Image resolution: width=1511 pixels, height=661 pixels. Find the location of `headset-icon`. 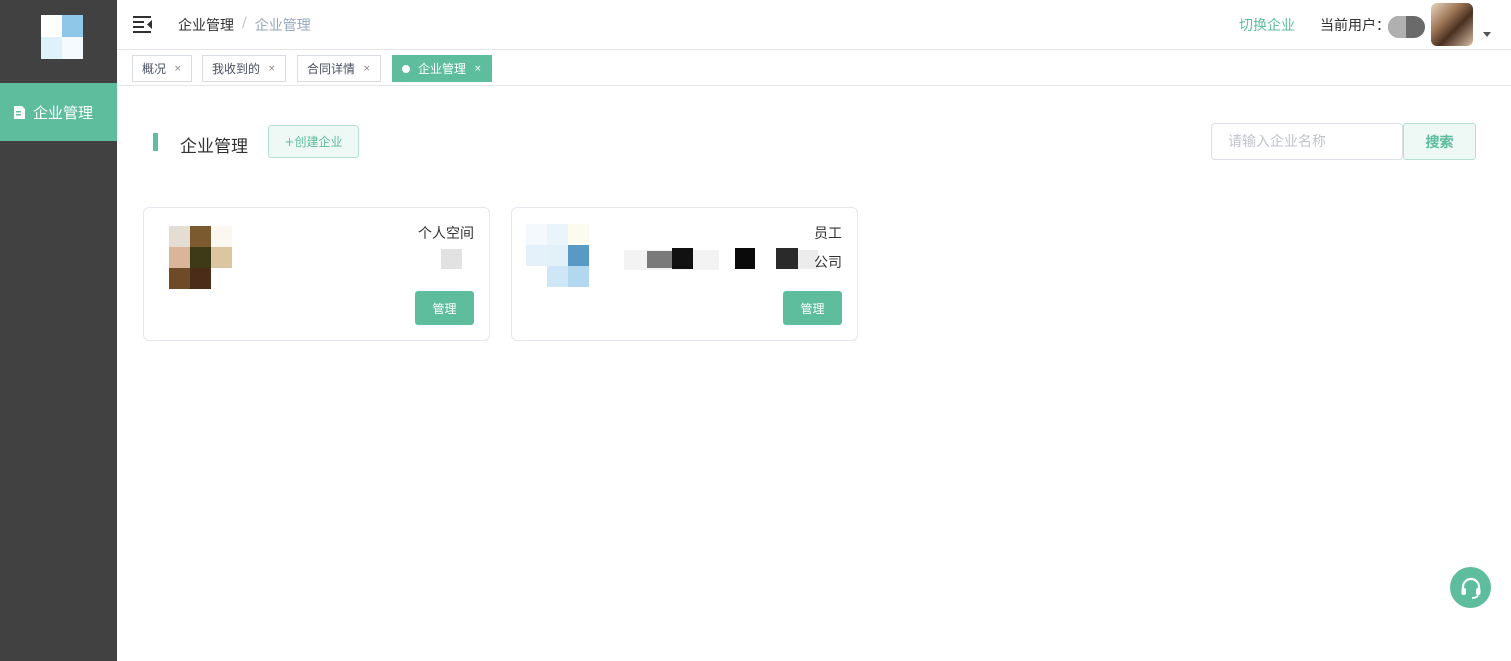

headset-icon is located at coordinates (1470, 588).